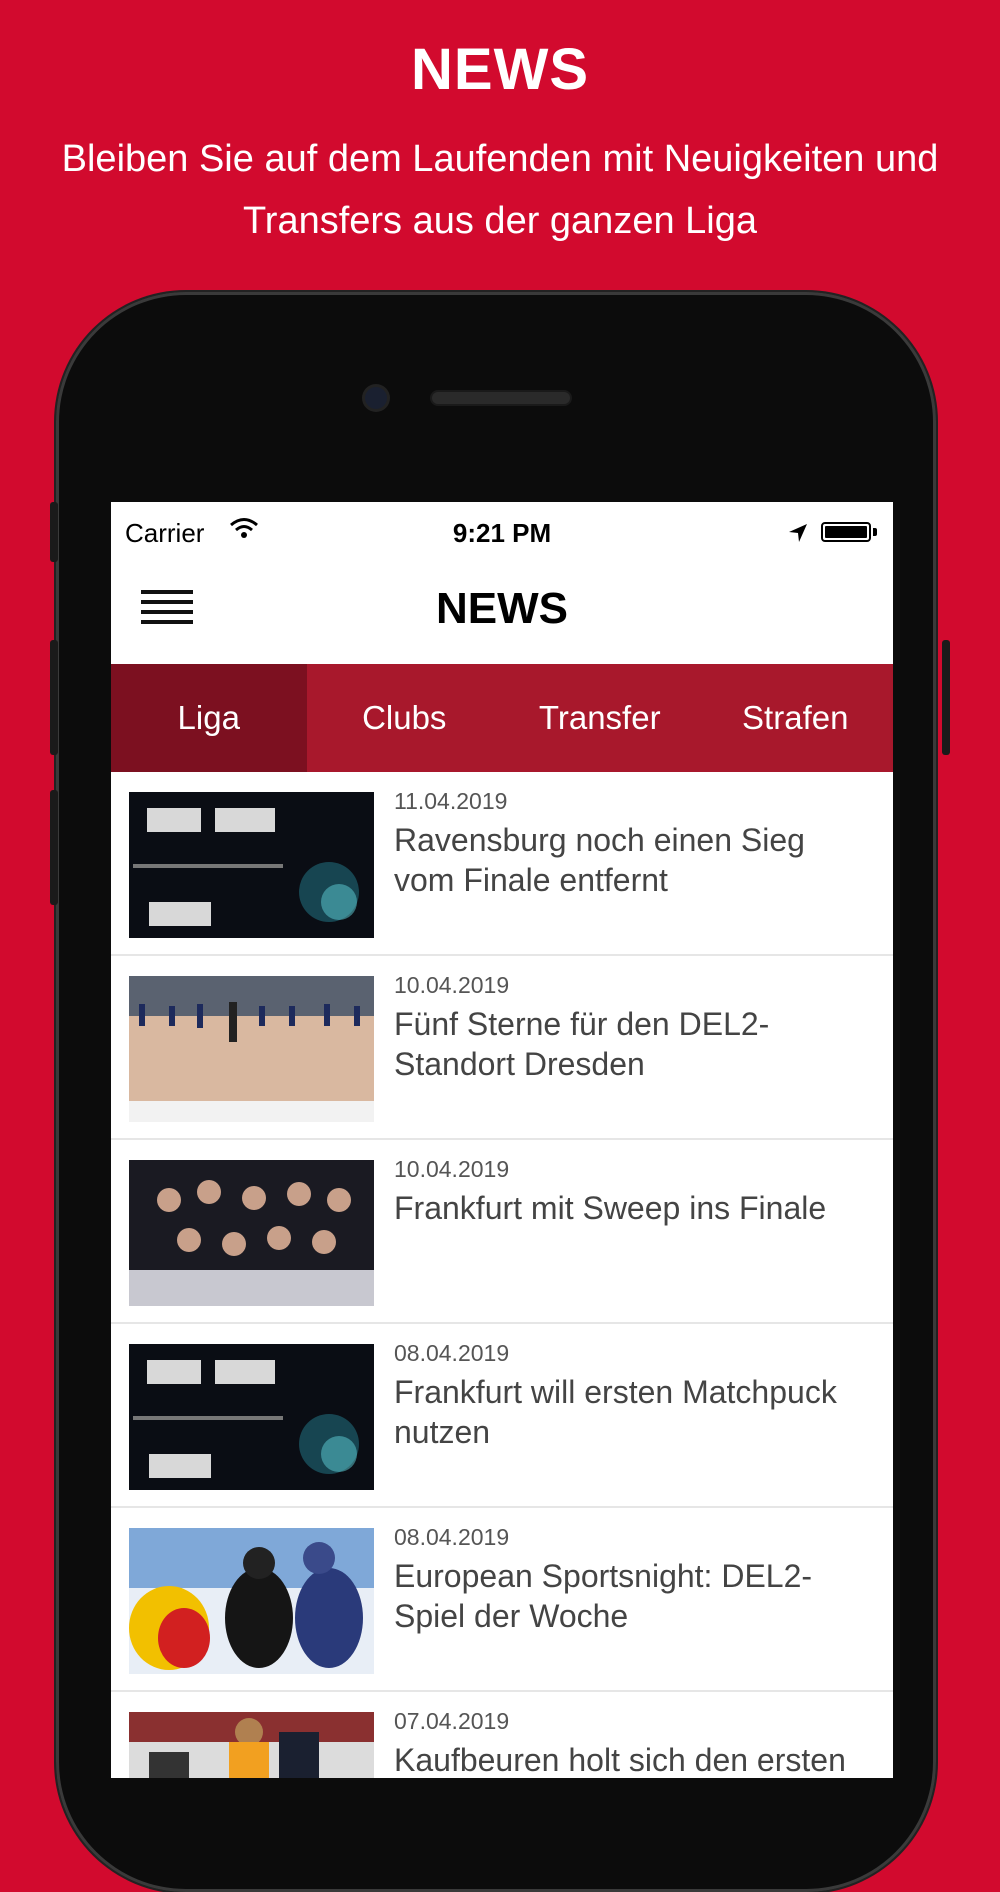 The image size is (1000, 1892). I want to click on category-tabs: Liga Clubs Transfer Strafen, so click(502, 718).